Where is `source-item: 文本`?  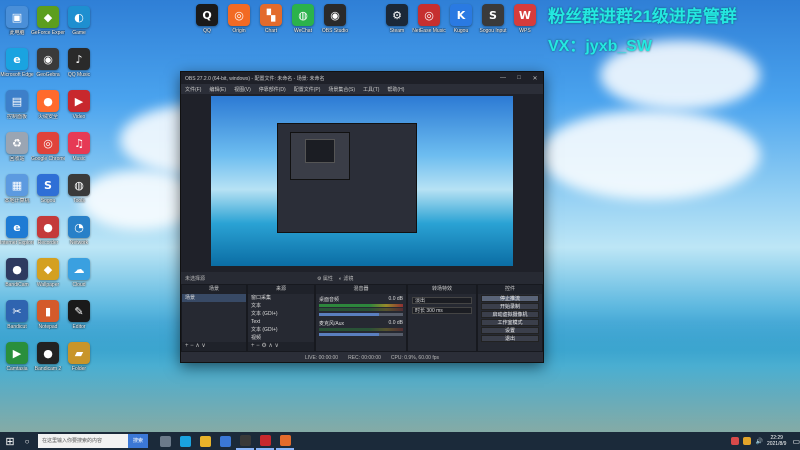
source-item: 文本 is located at coordinates (281, 306).